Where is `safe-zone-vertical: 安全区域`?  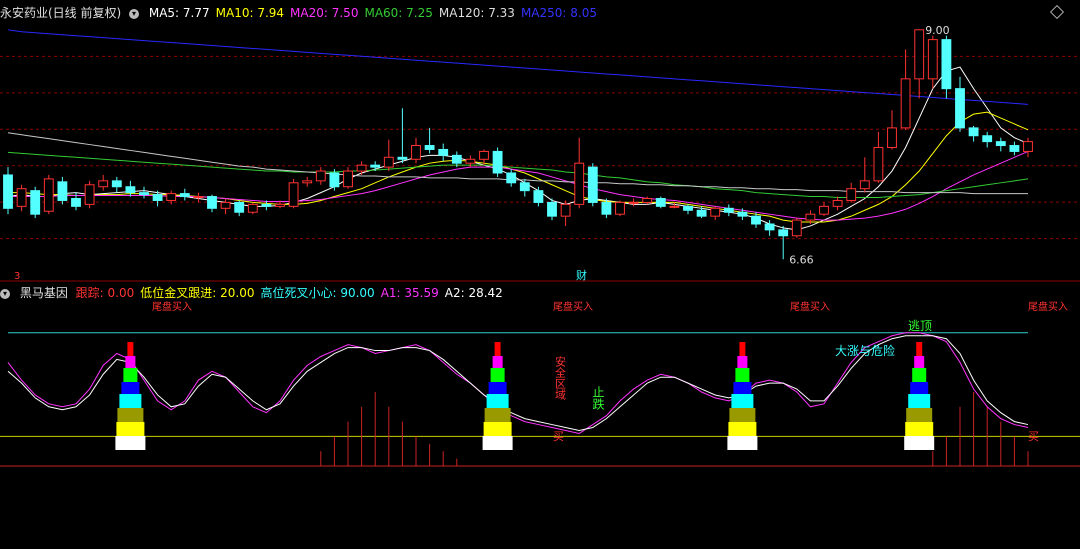
safe-zone-vertical: 安全区域 is located at coordinates (560, 377).